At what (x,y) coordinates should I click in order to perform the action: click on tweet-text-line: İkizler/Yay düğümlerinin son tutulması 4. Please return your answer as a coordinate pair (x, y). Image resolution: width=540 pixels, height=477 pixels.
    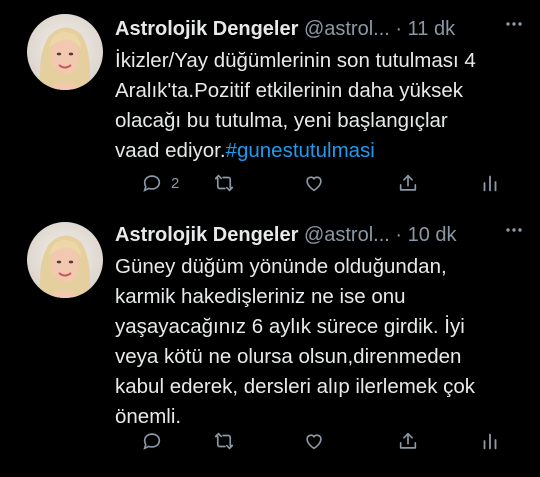
    Looking at the image, I should click on (295, 60).